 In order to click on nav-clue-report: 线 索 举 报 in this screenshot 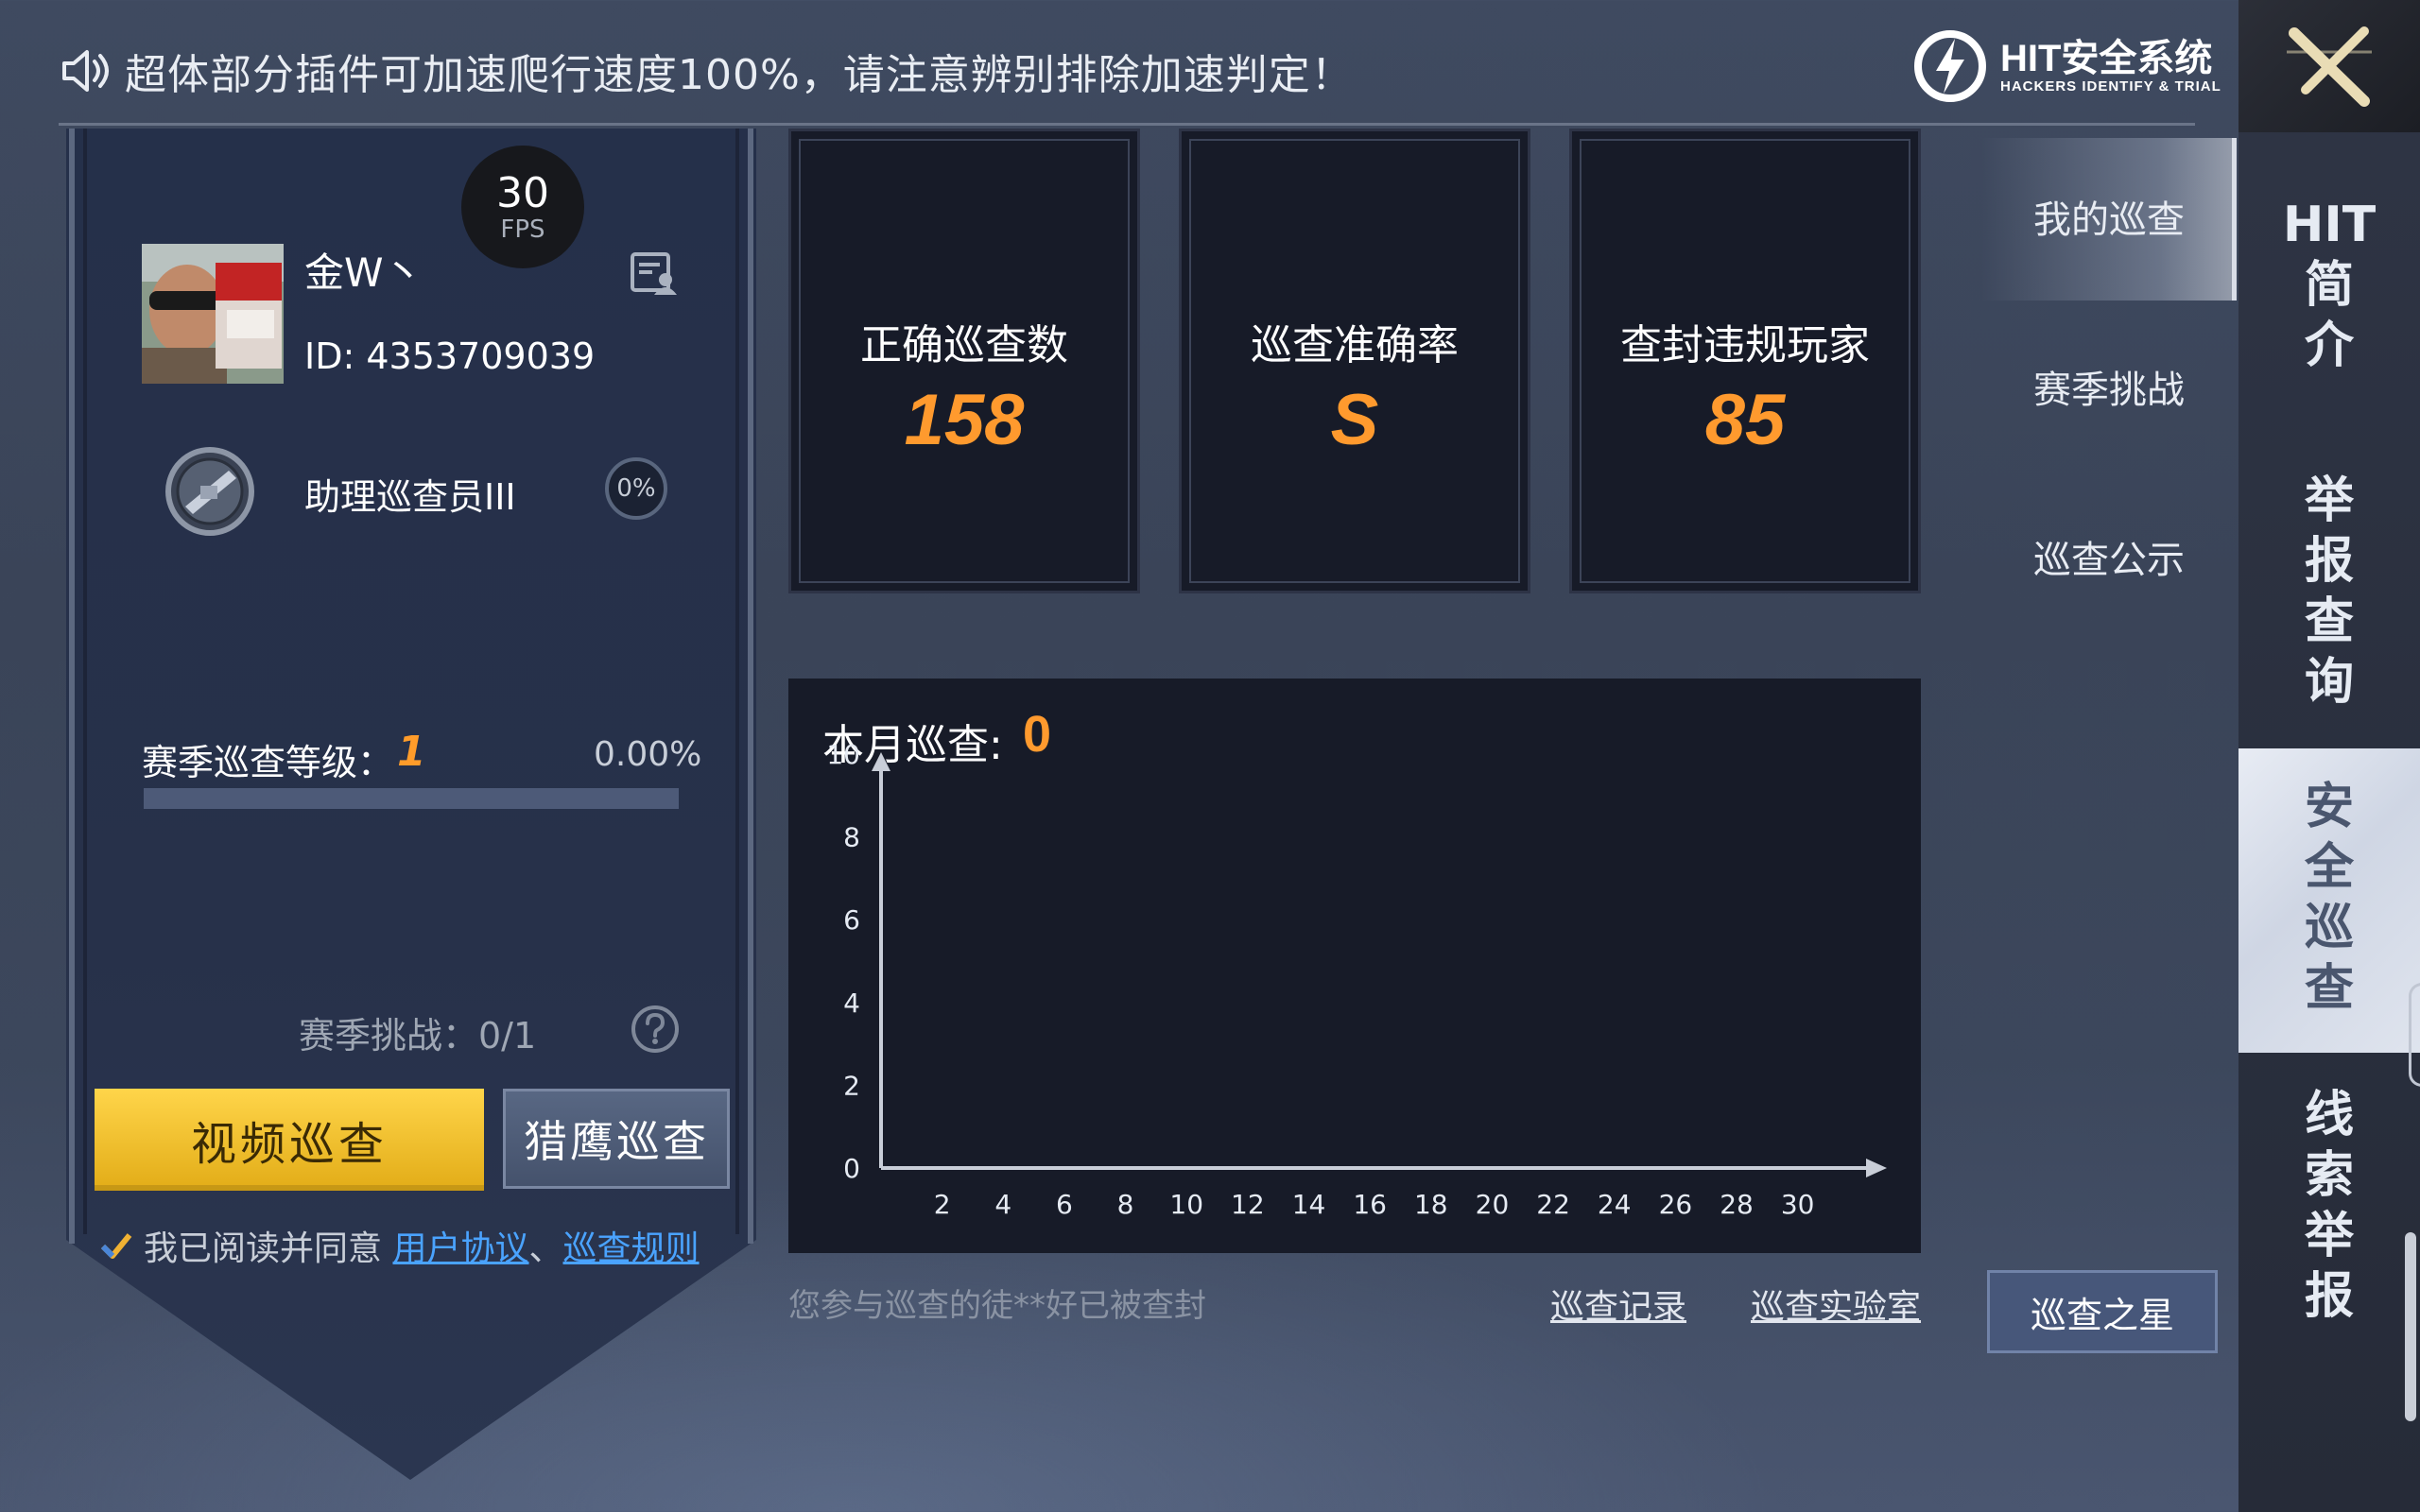, I will do `click(2329, 1206)`.